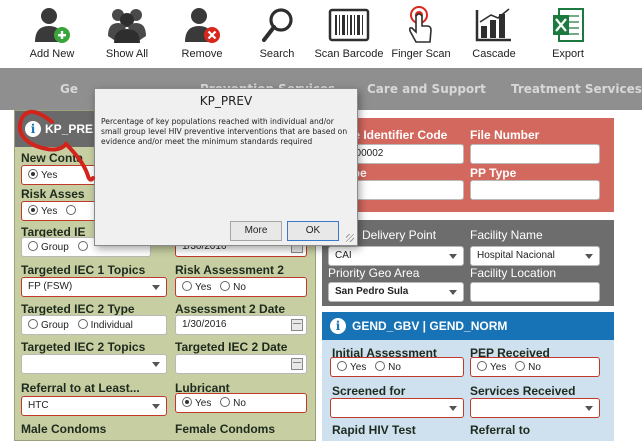 This screenshot has height=441, width=642. What do you see at coordinates (256, 231) in the screenshot?
I see `more-button: More` at bounding box center [256, 231].